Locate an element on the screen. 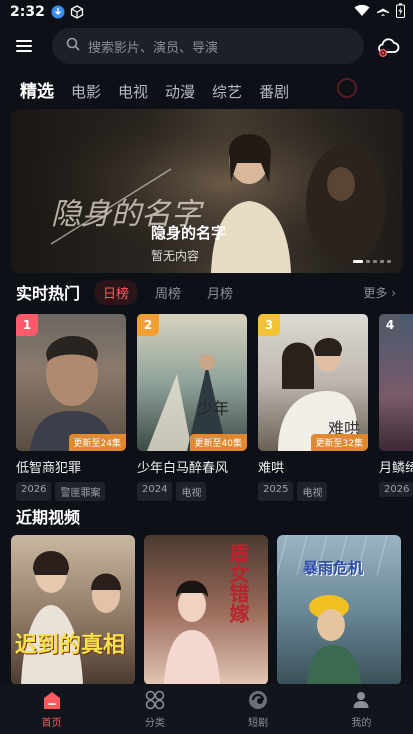  nav-short-drama: 短剧 is located at coordinates (258, 709).